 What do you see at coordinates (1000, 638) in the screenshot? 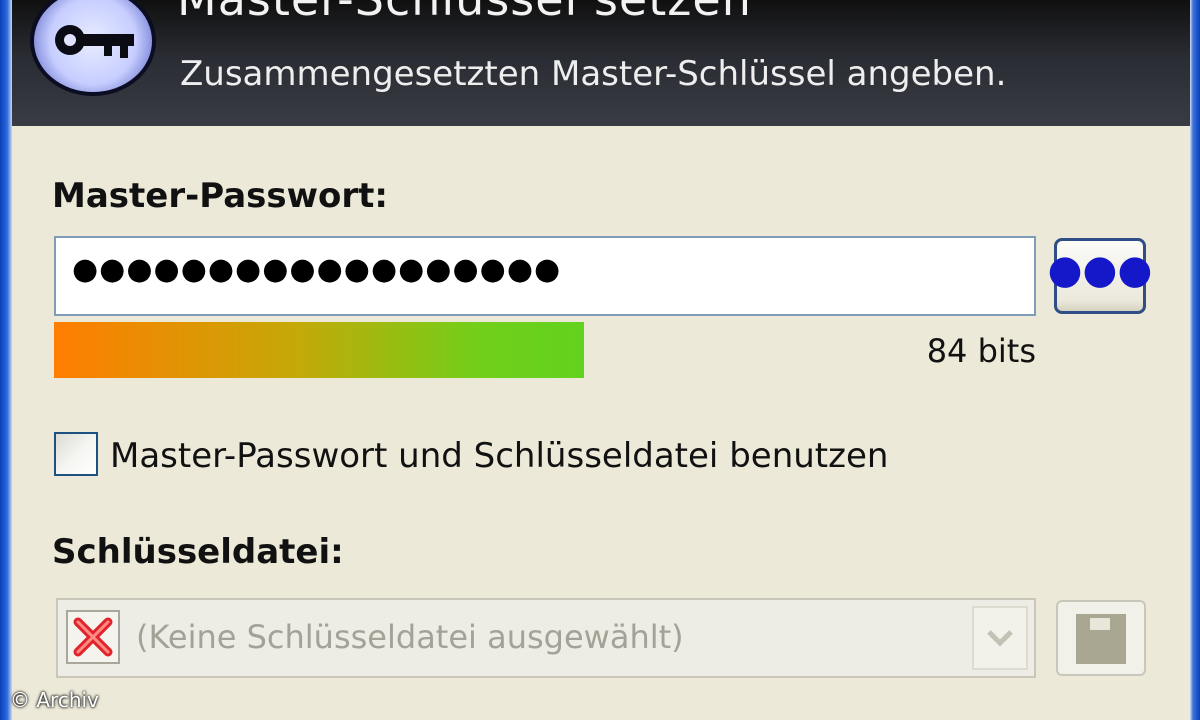
I see `chevron-down-icon` at bounding box center [1000, 638].